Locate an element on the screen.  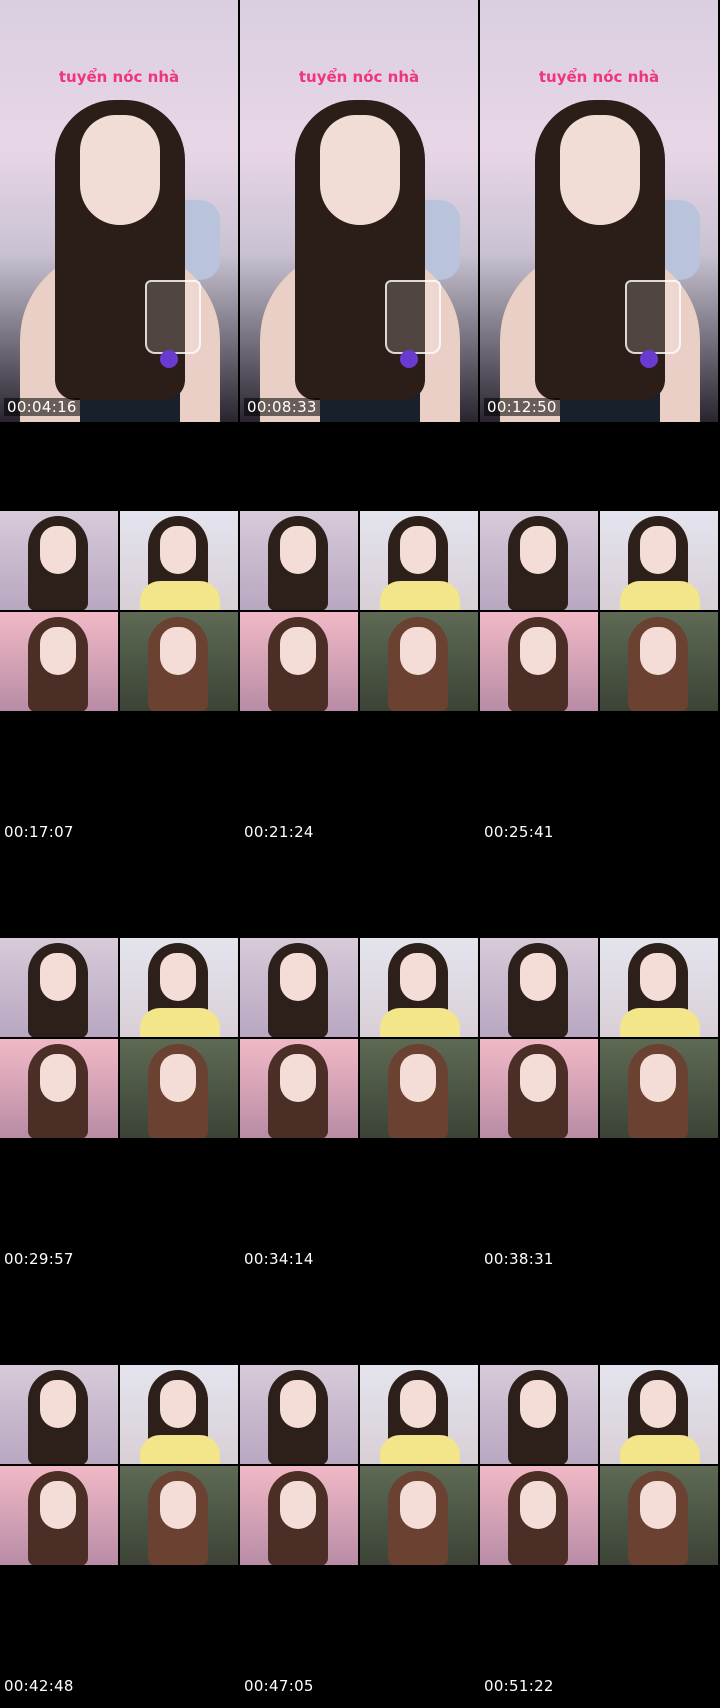
timestamp: 00:51:22 is located at coordinates (519, 1686).